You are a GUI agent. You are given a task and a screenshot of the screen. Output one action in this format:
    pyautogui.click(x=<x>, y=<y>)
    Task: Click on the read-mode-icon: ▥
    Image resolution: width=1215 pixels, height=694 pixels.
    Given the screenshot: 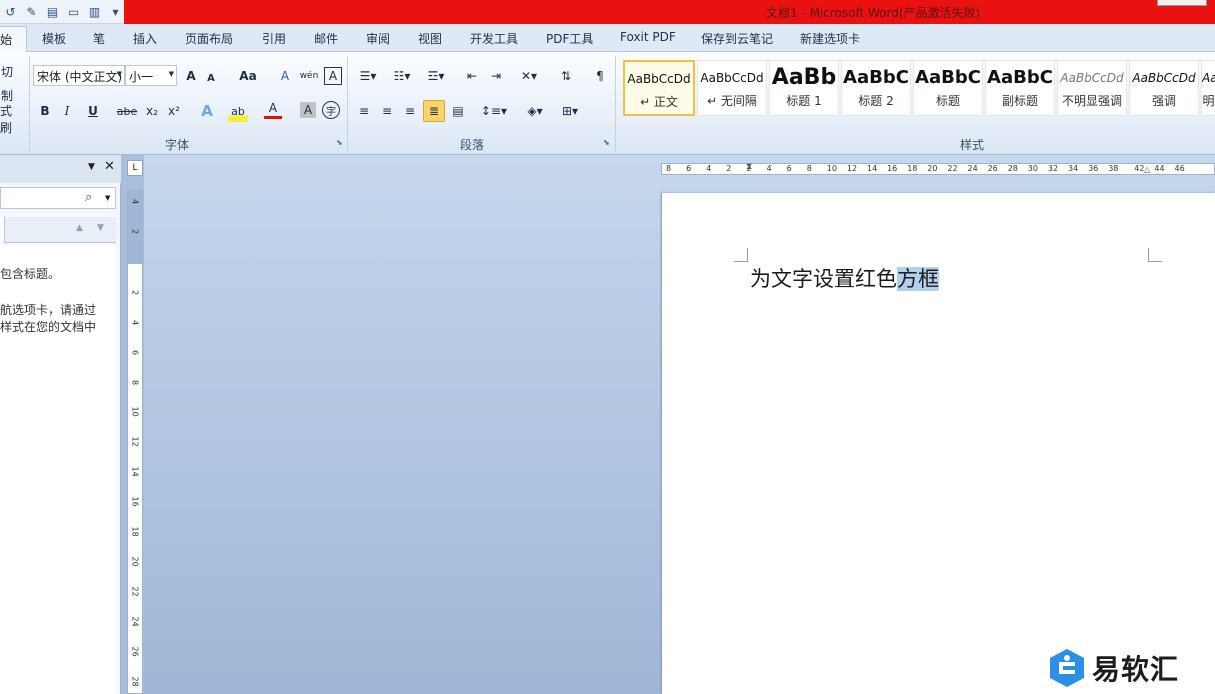 What is the action you would take?
    pyautogui.click(x=94, y=12)
    